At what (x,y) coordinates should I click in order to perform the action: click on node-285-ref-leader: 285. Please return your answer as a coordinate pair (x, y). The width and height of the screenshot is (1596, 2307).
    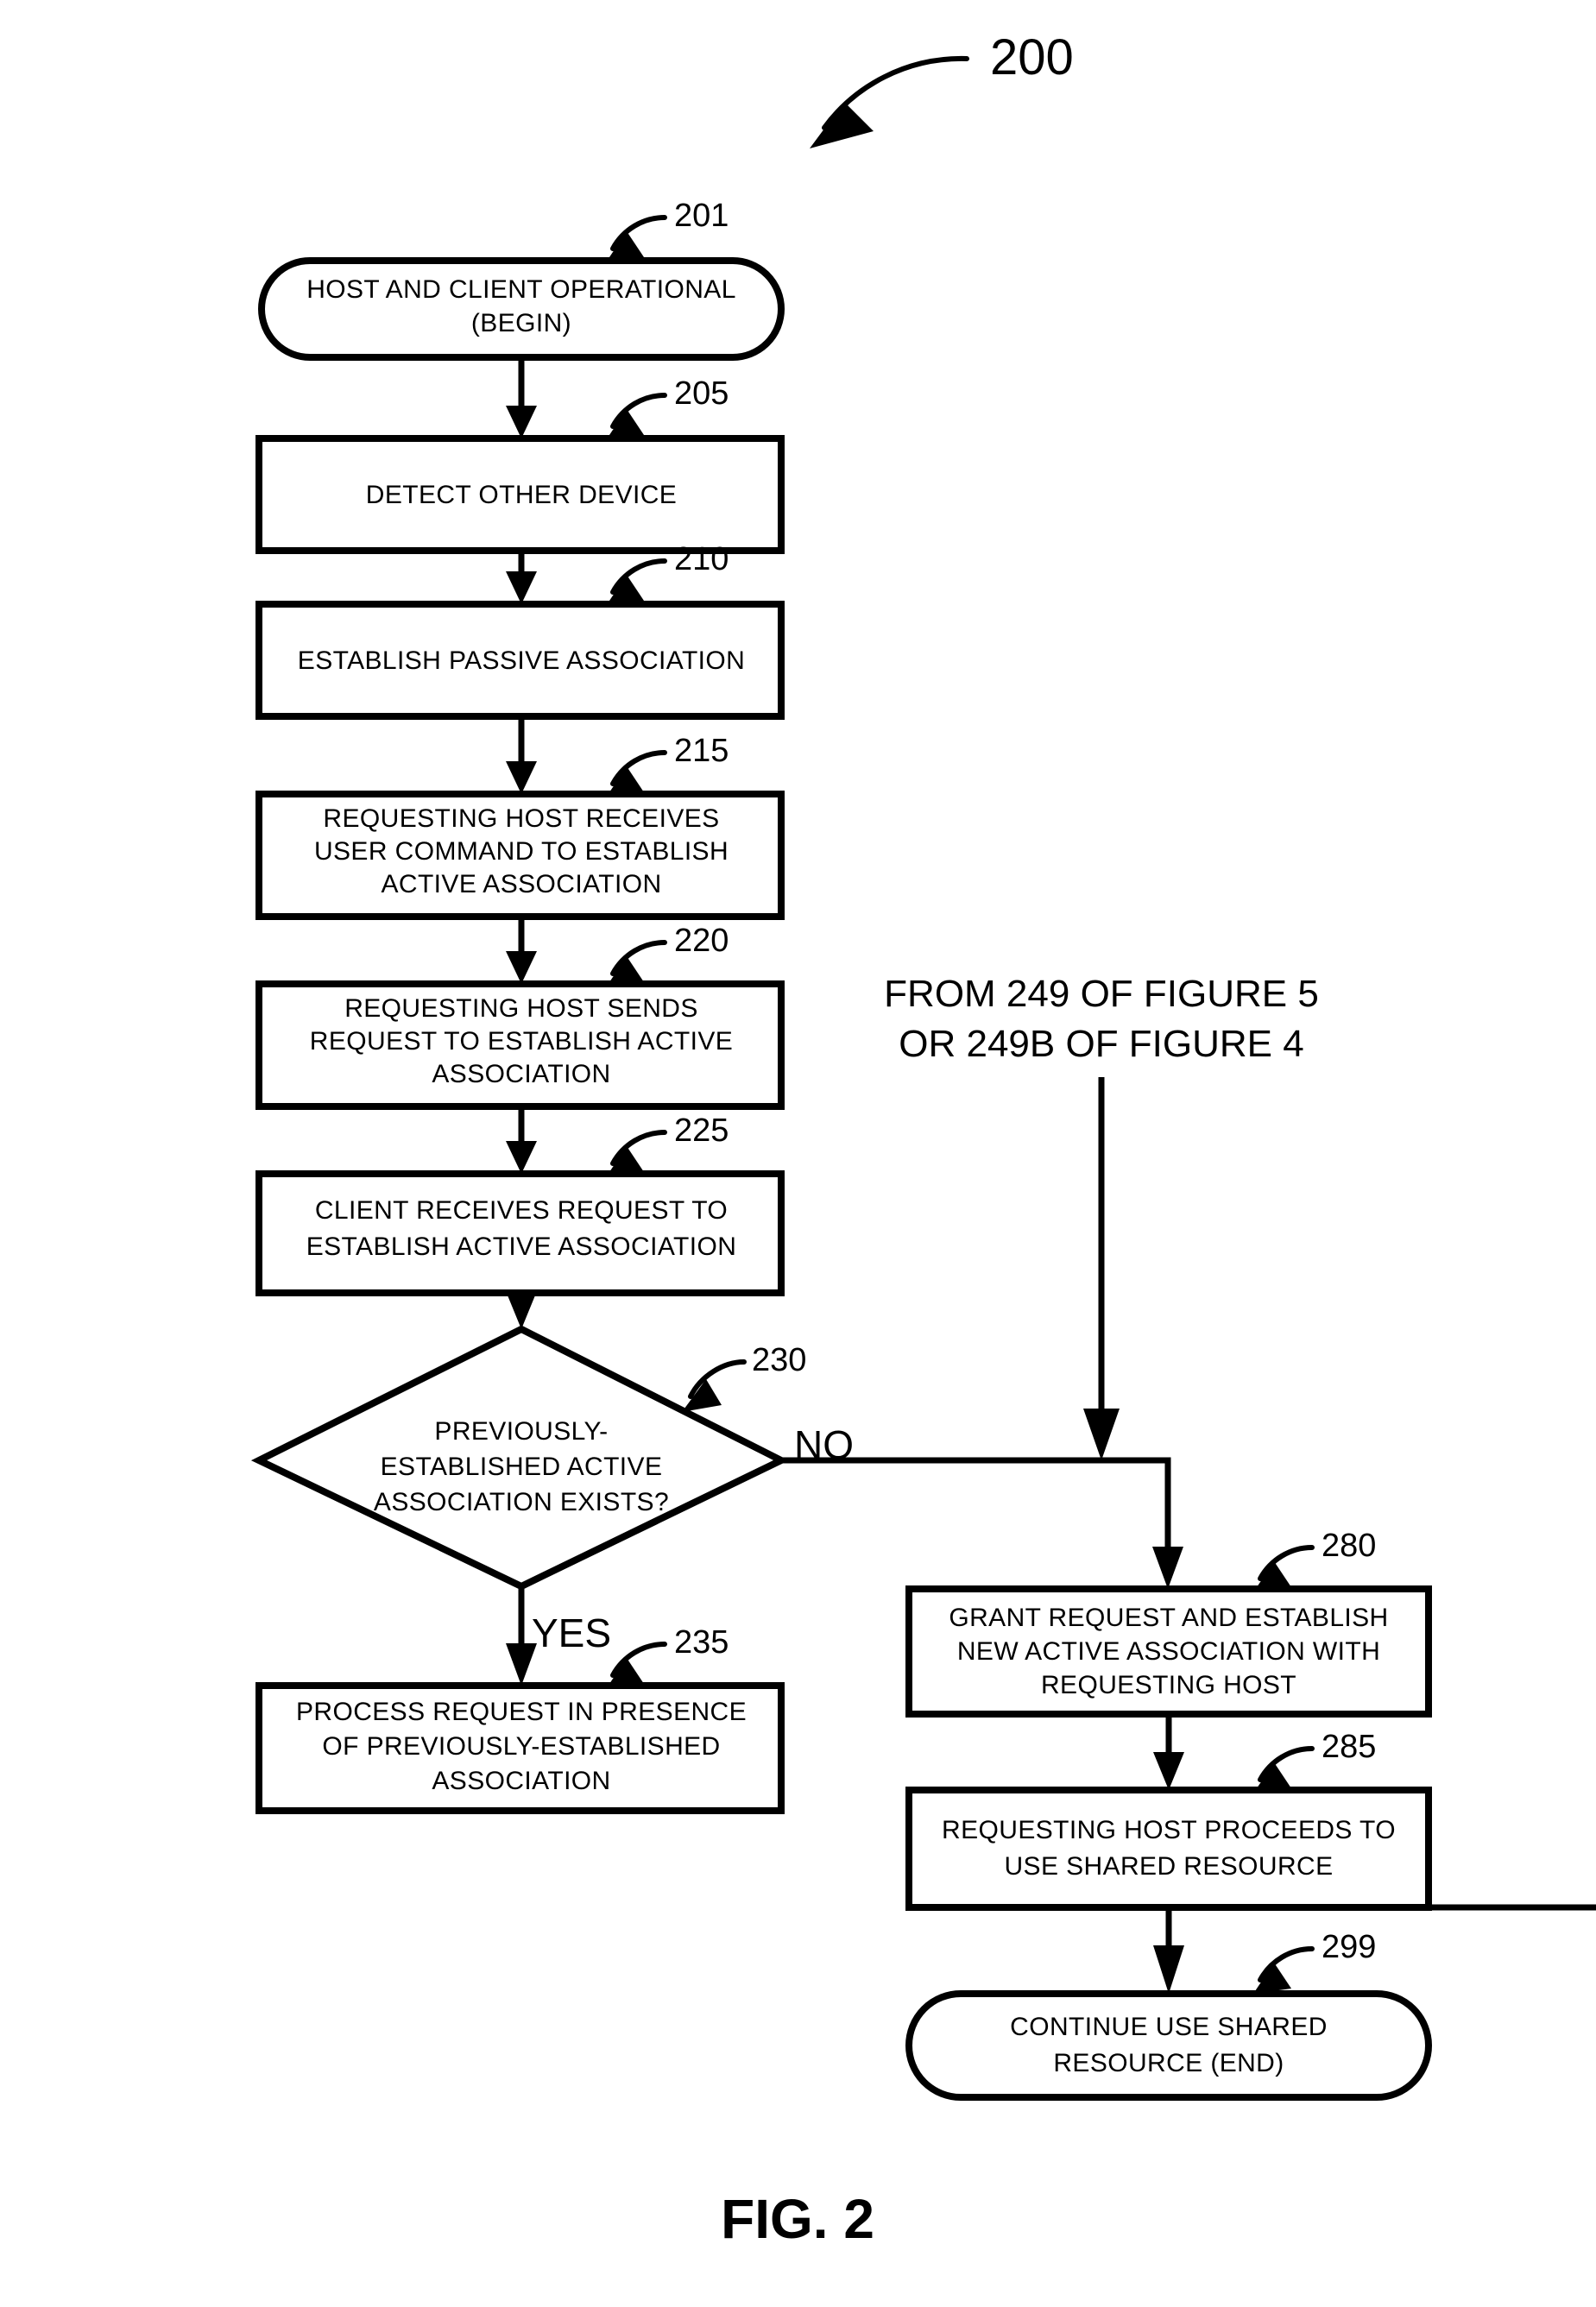
    Looking at the image, I should click on (1314, 1761).